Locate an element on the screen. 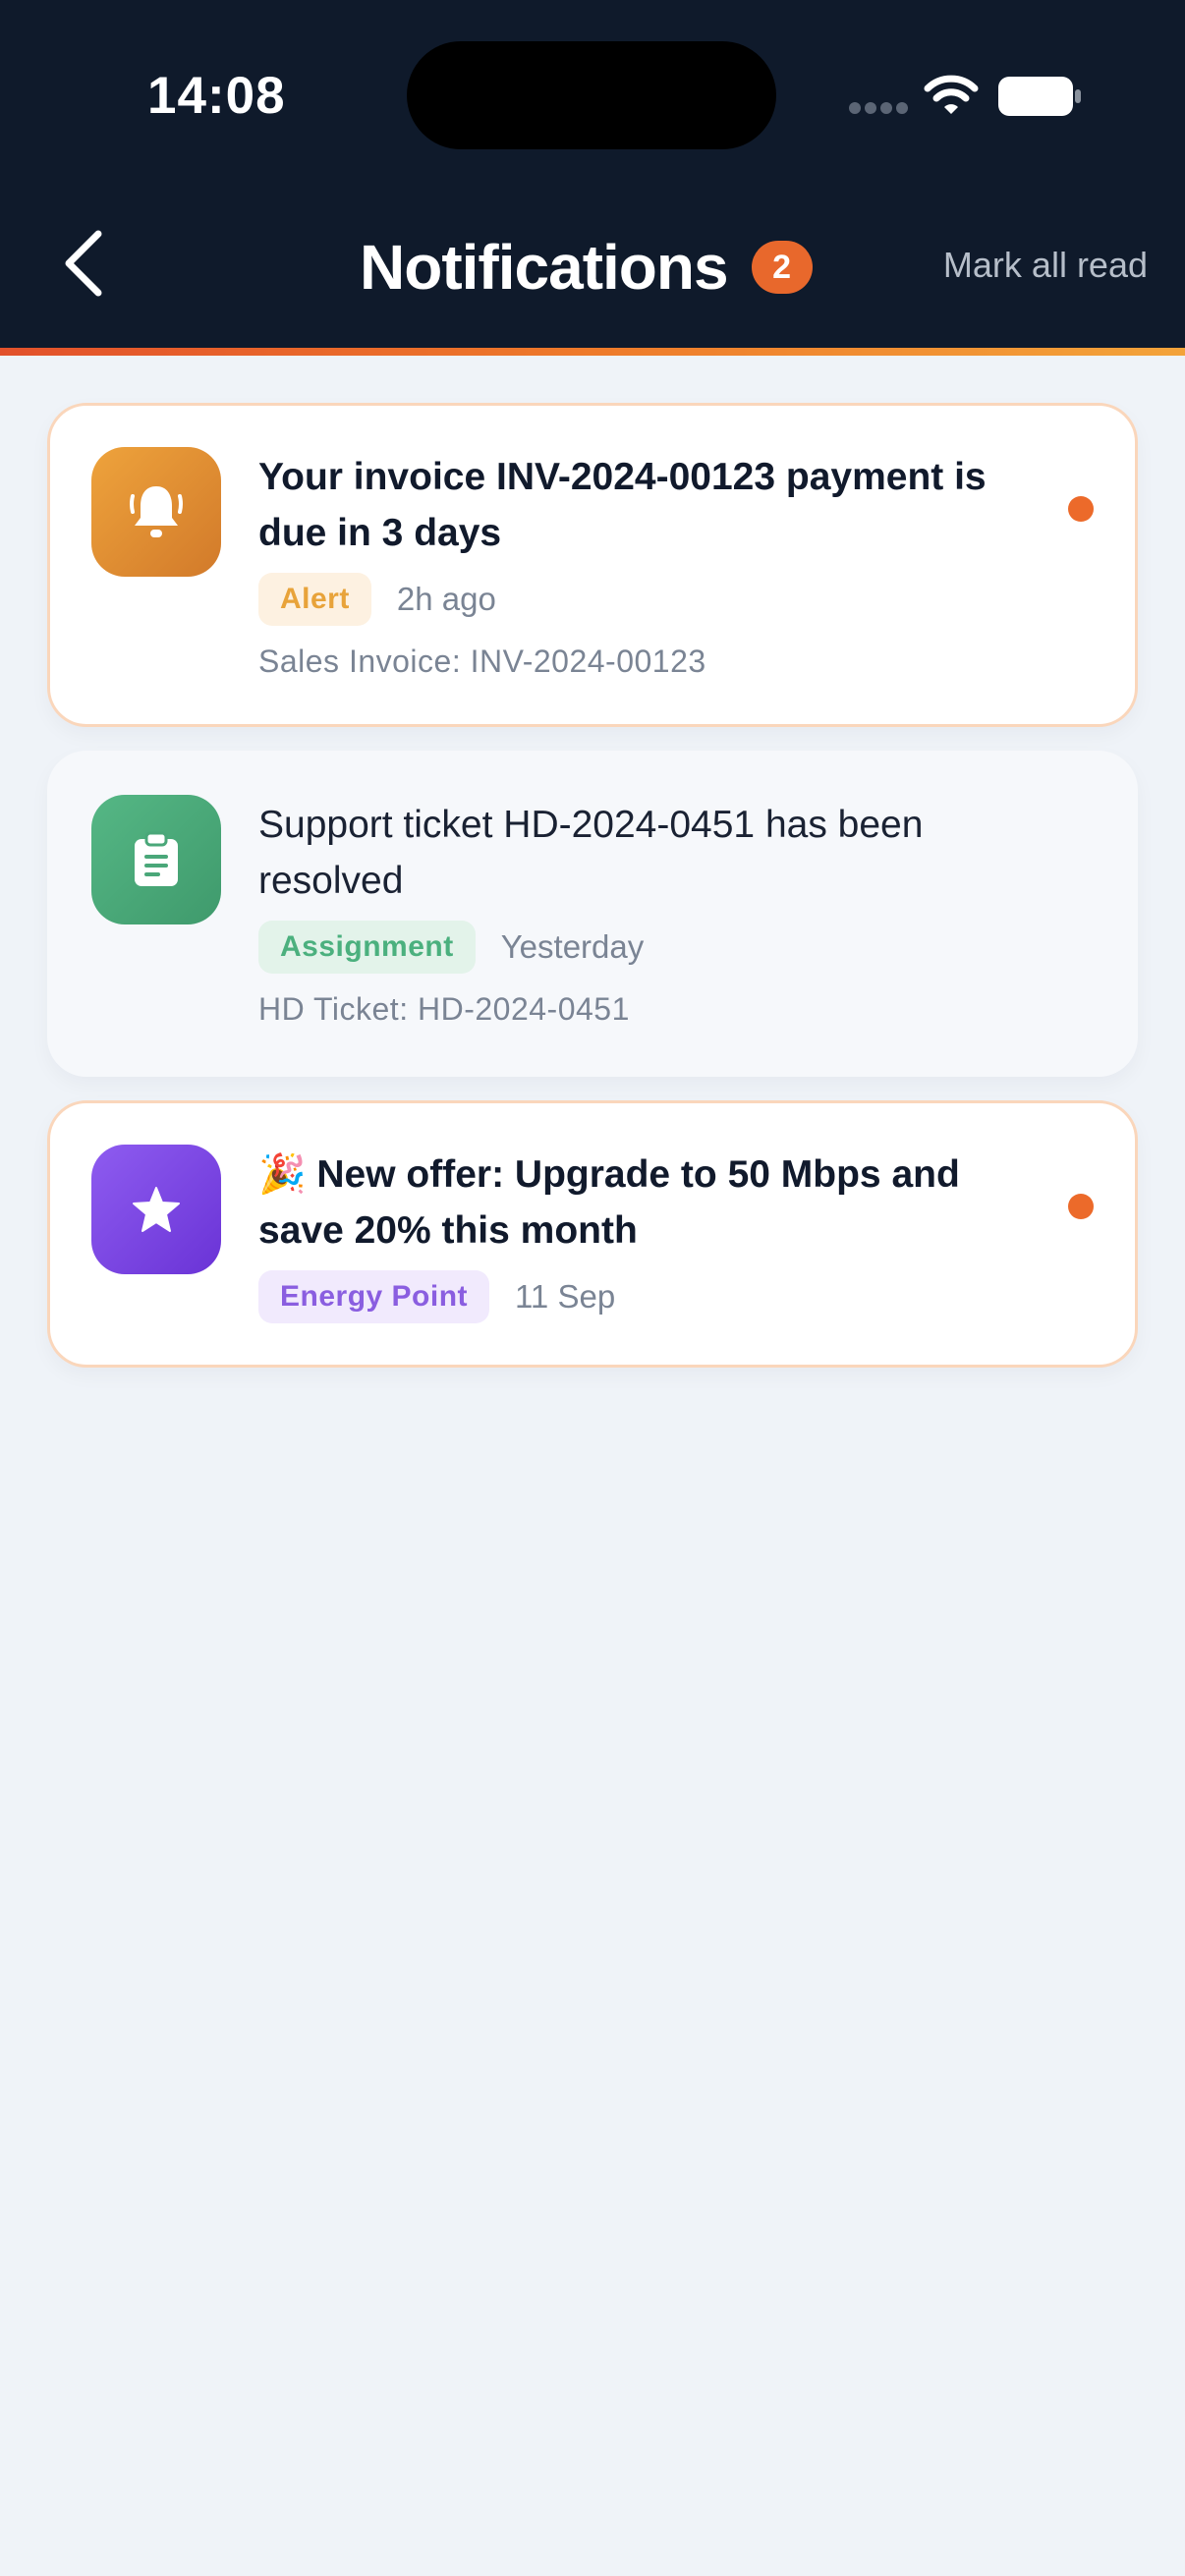  notification-type-tag: Assignment is located at coordinates (367, 947).